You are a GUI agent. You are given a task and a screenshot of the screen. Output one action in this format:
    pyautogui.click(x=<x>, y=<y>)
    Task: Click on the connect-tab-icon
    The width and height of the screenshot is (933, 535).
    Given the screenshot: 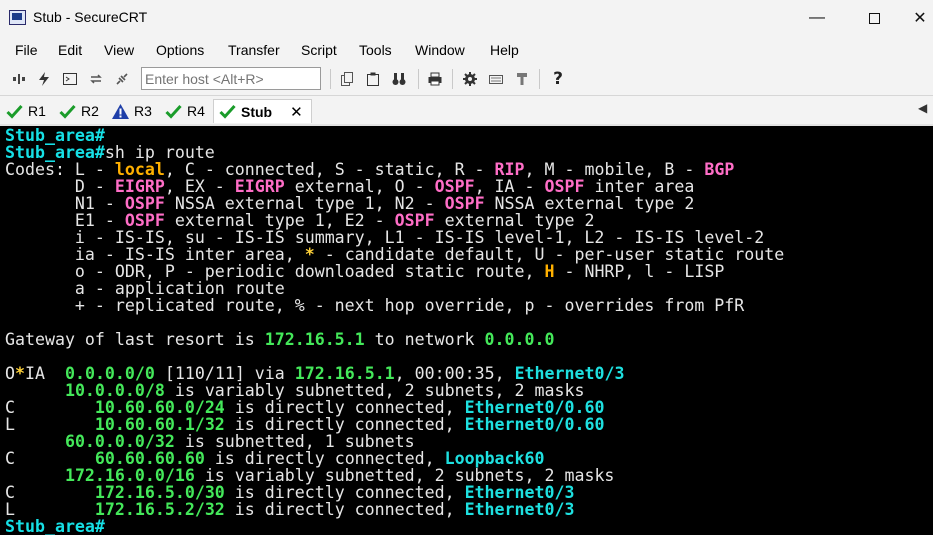 What is the action you would take?
    pyautogui.click(x=70, y=79)
    